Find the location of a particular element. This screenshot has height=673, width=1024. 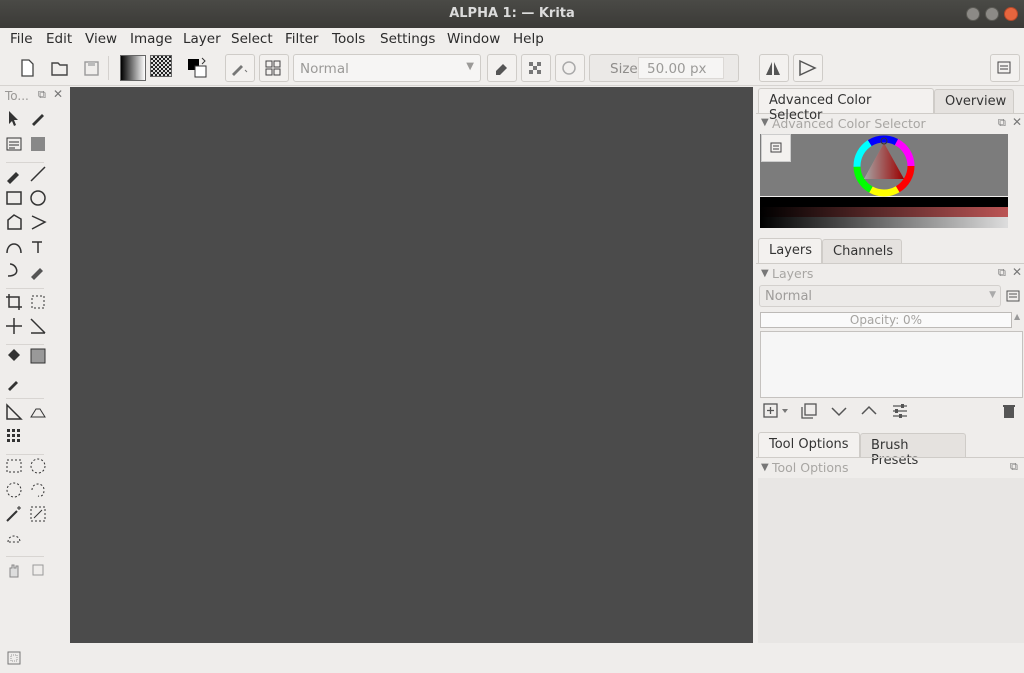

tab-tool-options: Tool Options is located at coordinates (809, 444).